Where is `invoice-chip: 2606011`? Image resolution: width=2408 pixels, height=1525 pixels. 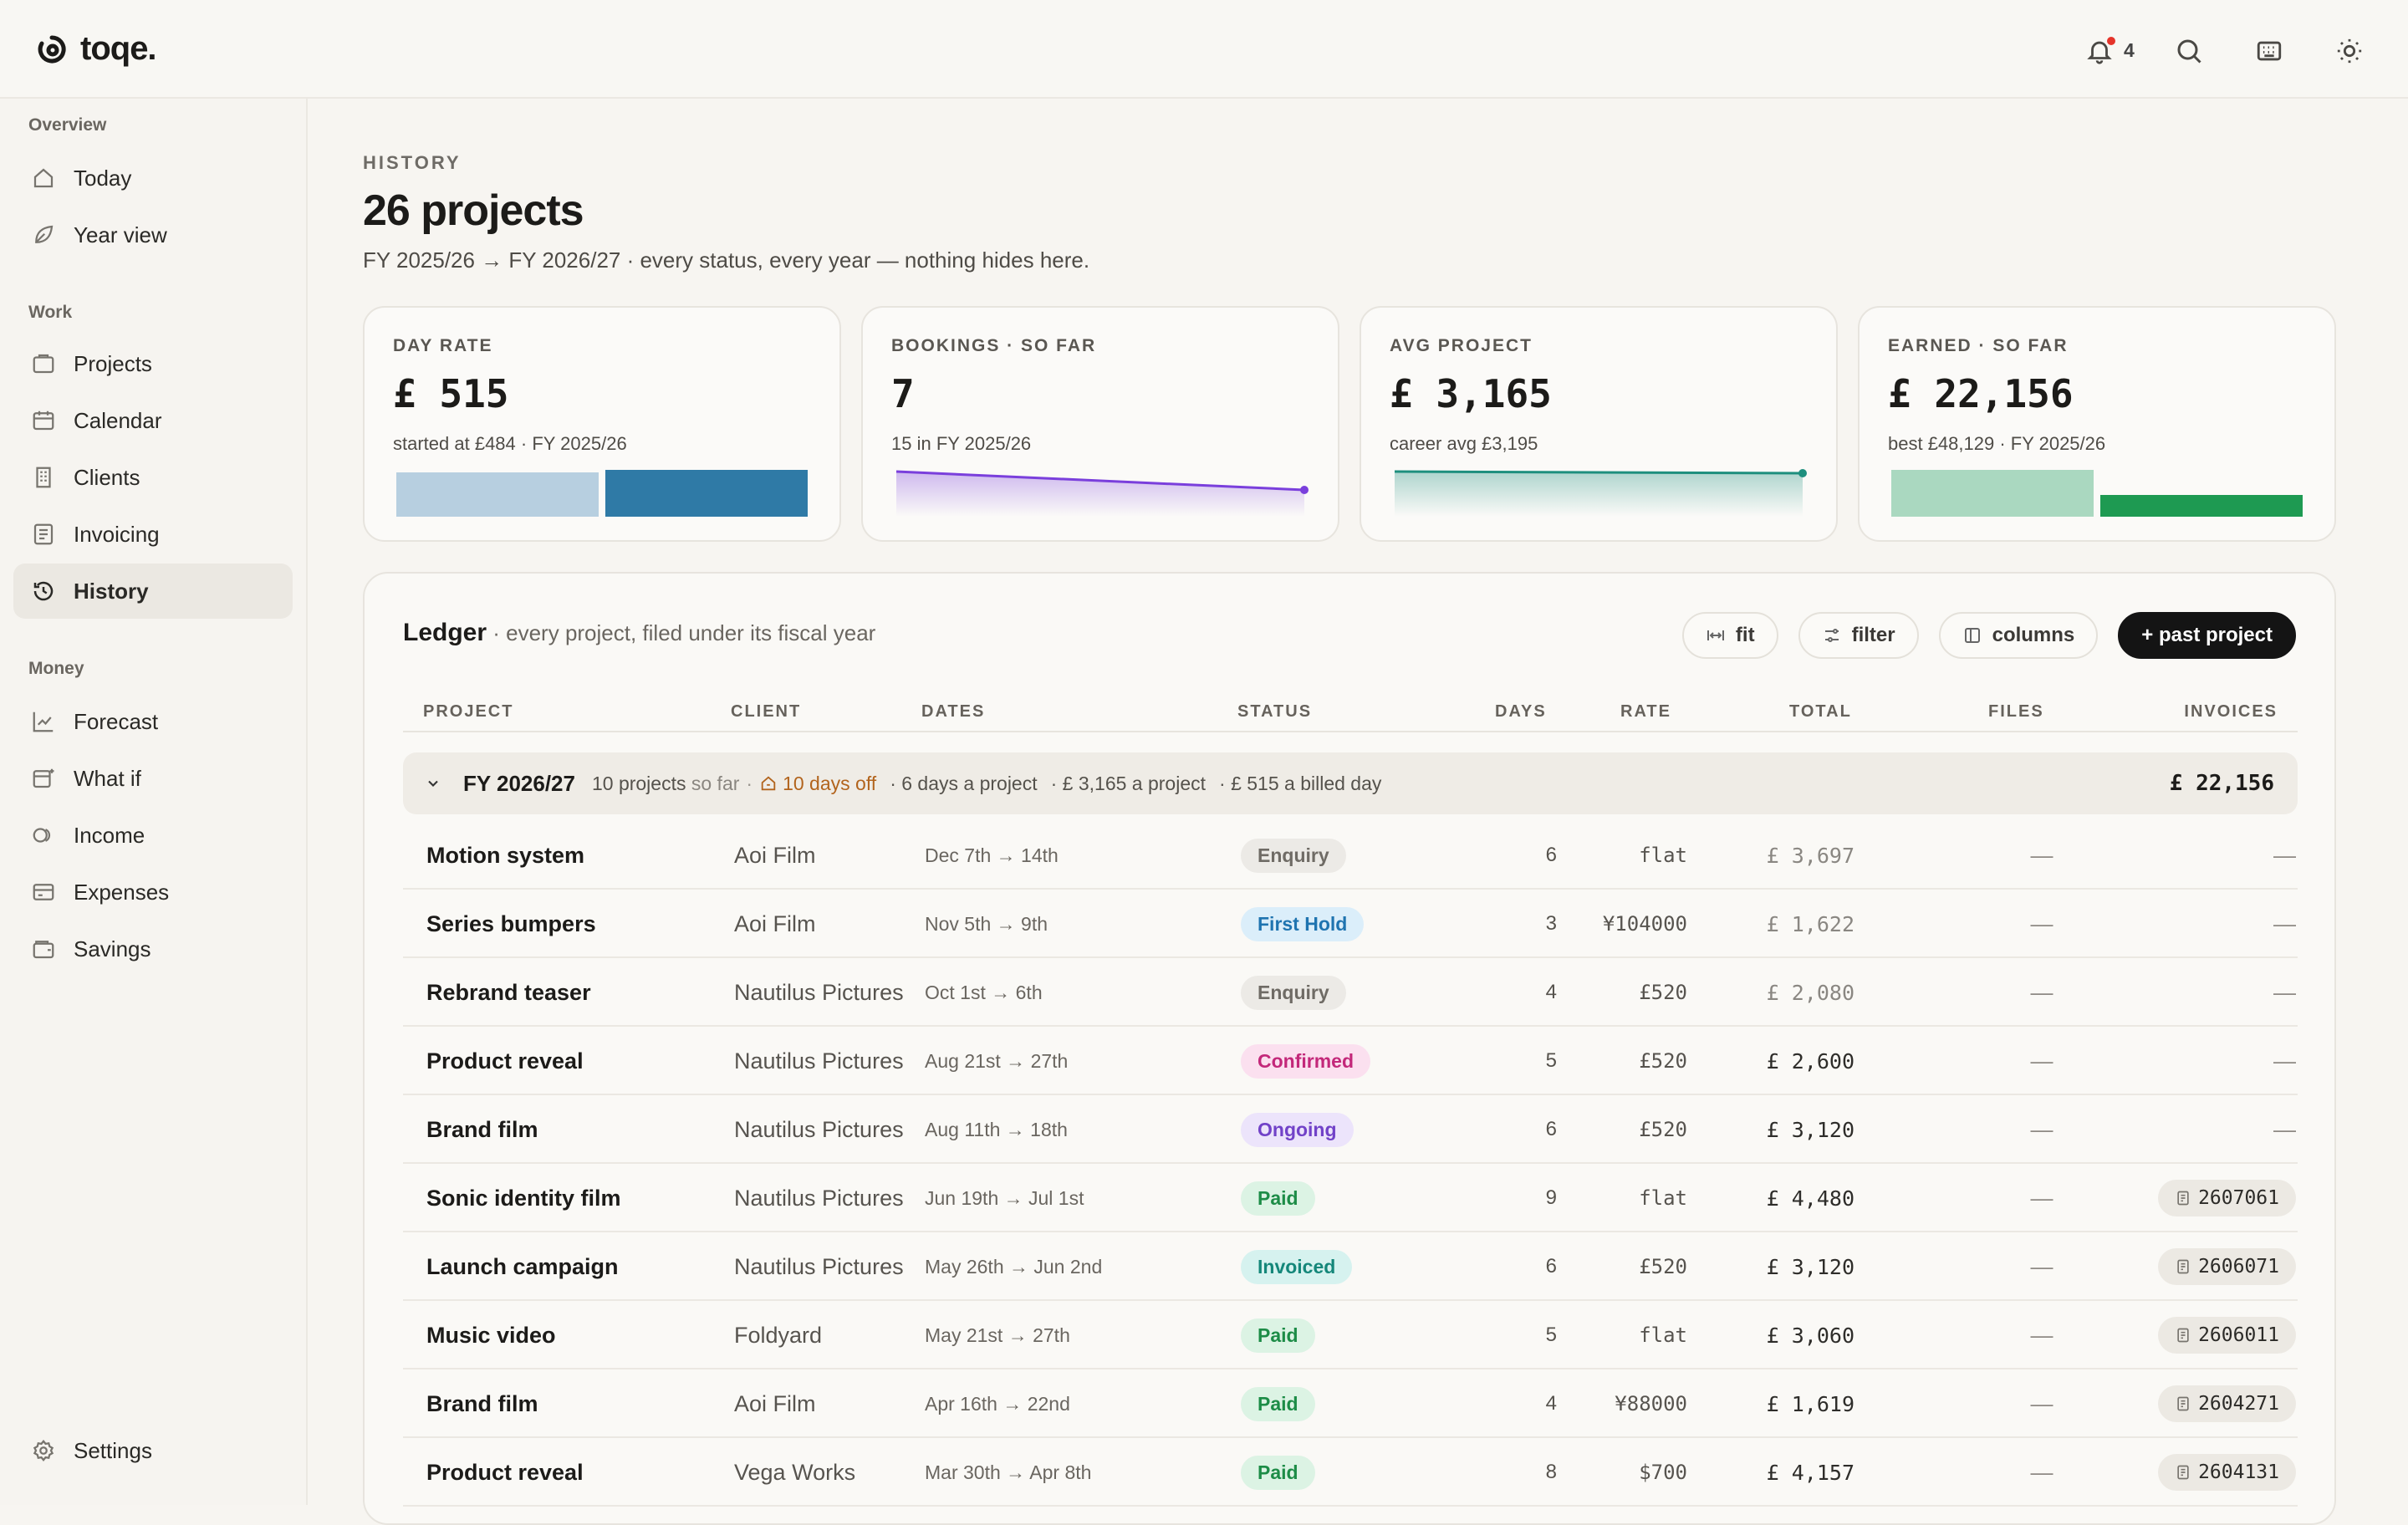 invoice-chip: 2606011 is located at coordinates (2227, 1335).